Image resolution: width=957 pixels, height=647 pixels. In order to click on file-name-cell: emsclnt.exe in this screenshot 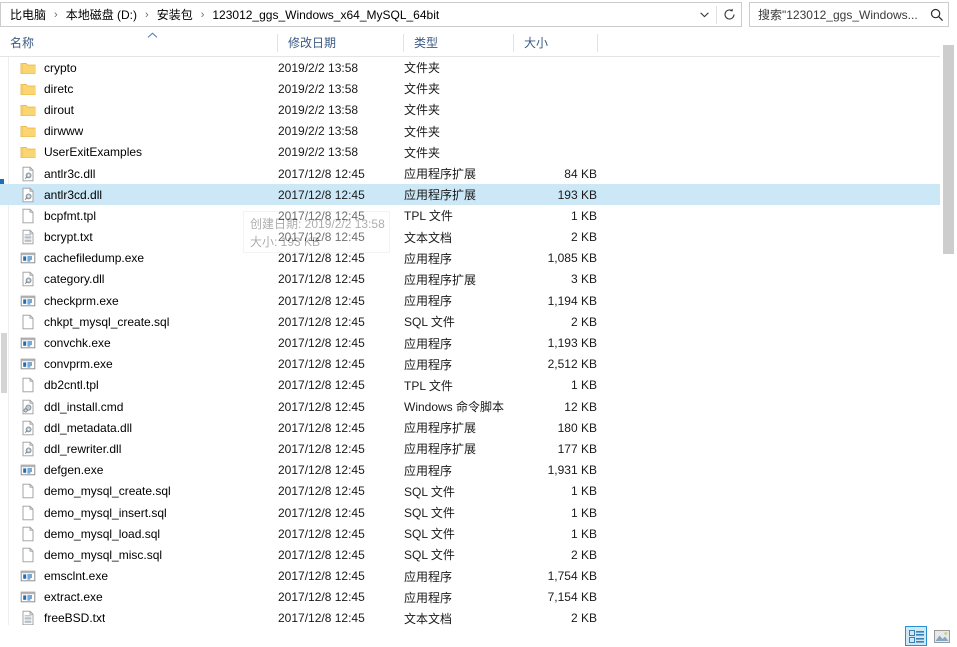, I will do `click(139, 576)`.